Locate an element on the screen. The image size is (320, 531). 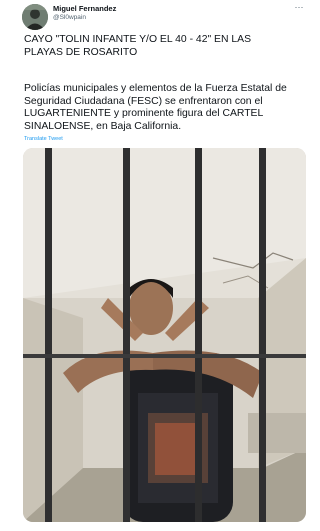
more-options-button: ··· is located at coordinates (299, 8).